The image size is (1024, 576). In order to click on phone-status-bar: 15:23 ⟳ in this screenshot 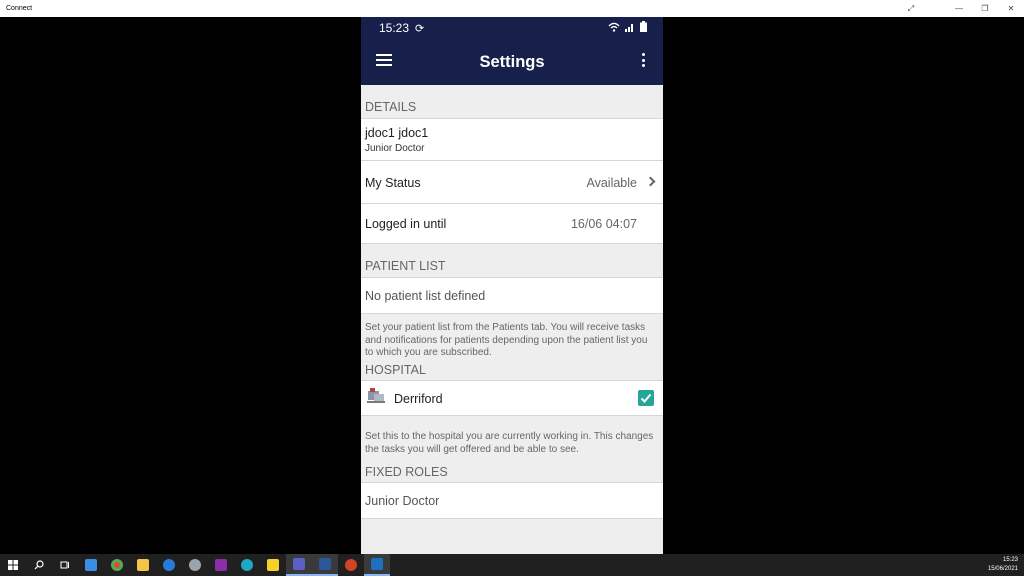, I will do `click(512, 28)`.